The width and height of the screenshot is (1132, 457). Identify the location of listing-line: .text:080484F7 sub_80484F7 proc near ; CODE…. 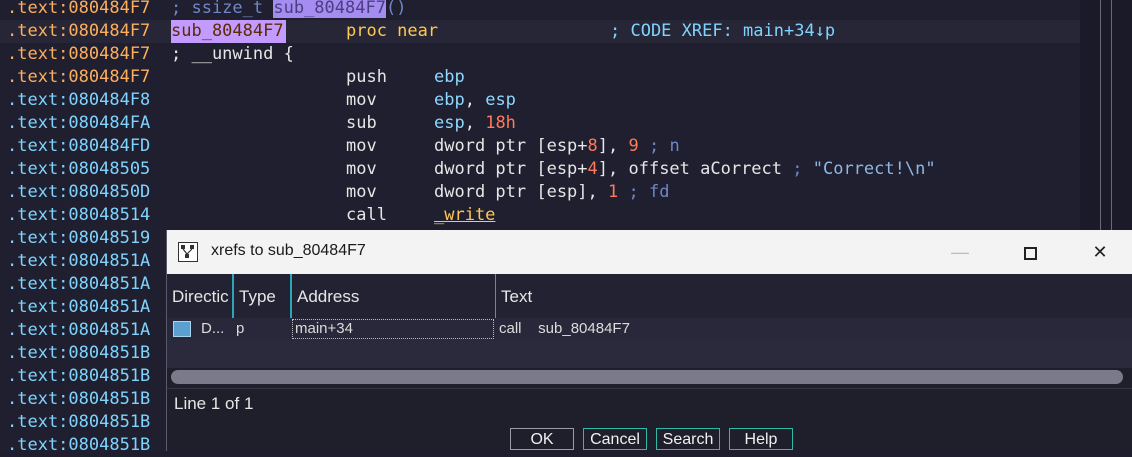
(540, 31).